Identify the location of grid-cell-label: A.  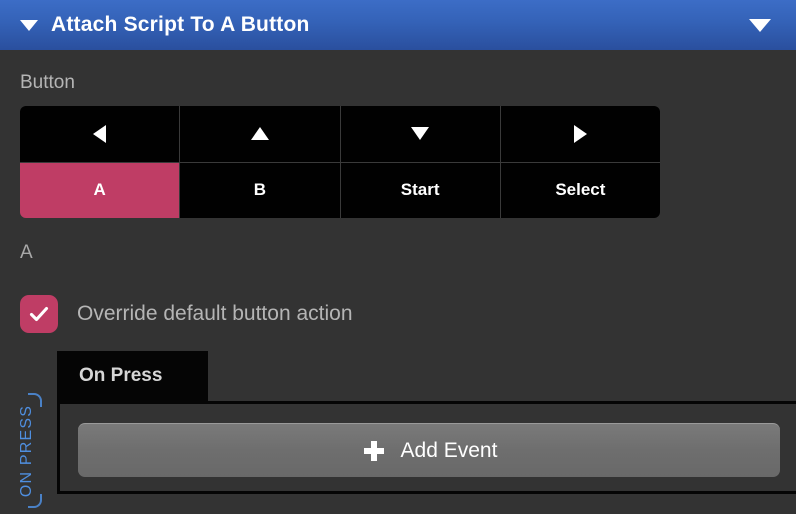
(99, 190).